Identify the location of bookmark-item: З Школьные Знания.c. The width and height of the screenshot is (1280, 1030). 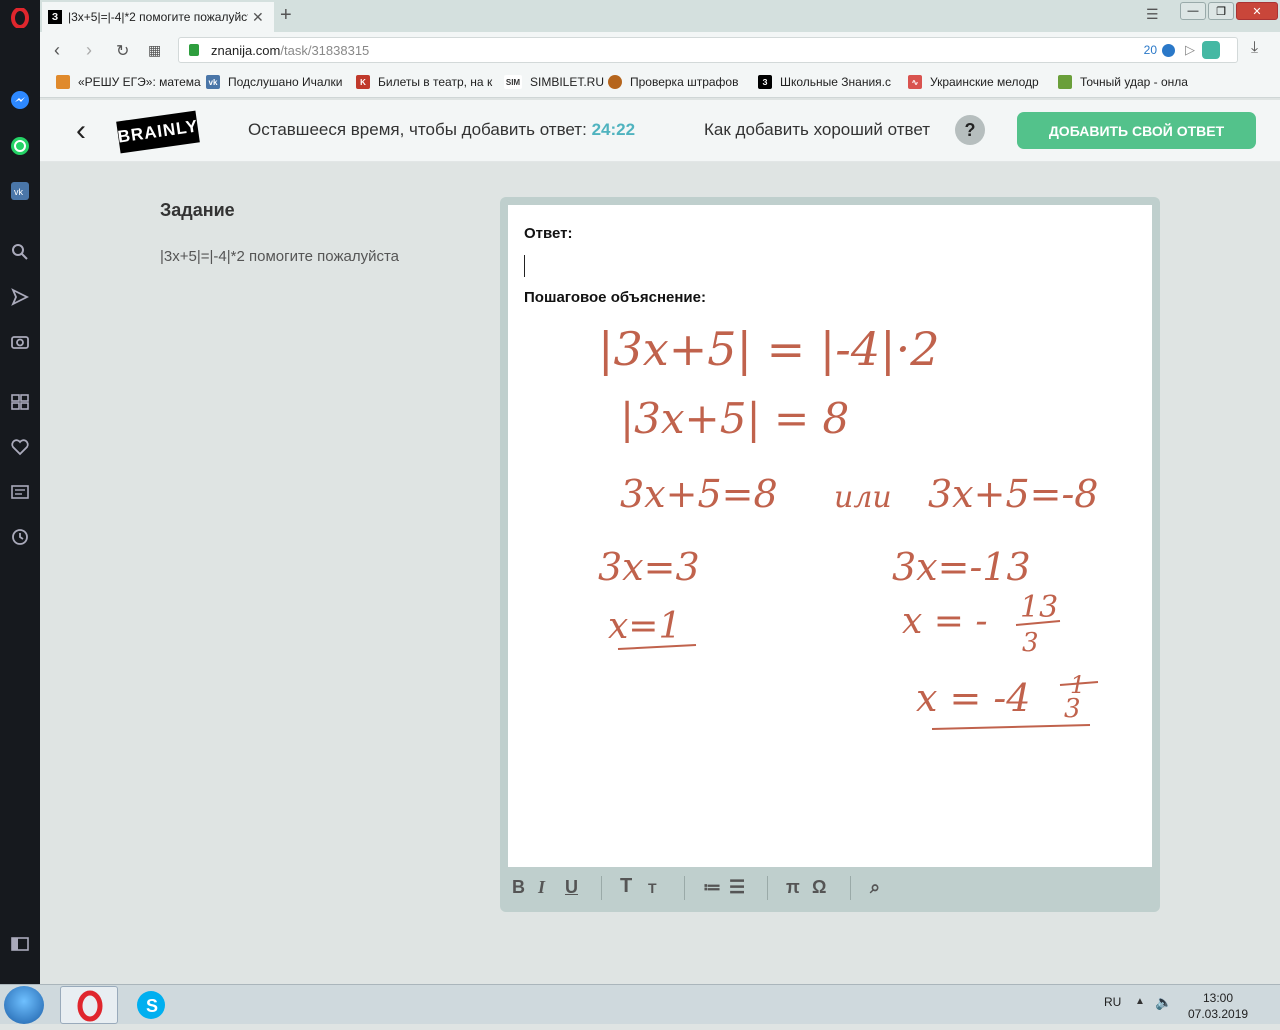
(824, 82).